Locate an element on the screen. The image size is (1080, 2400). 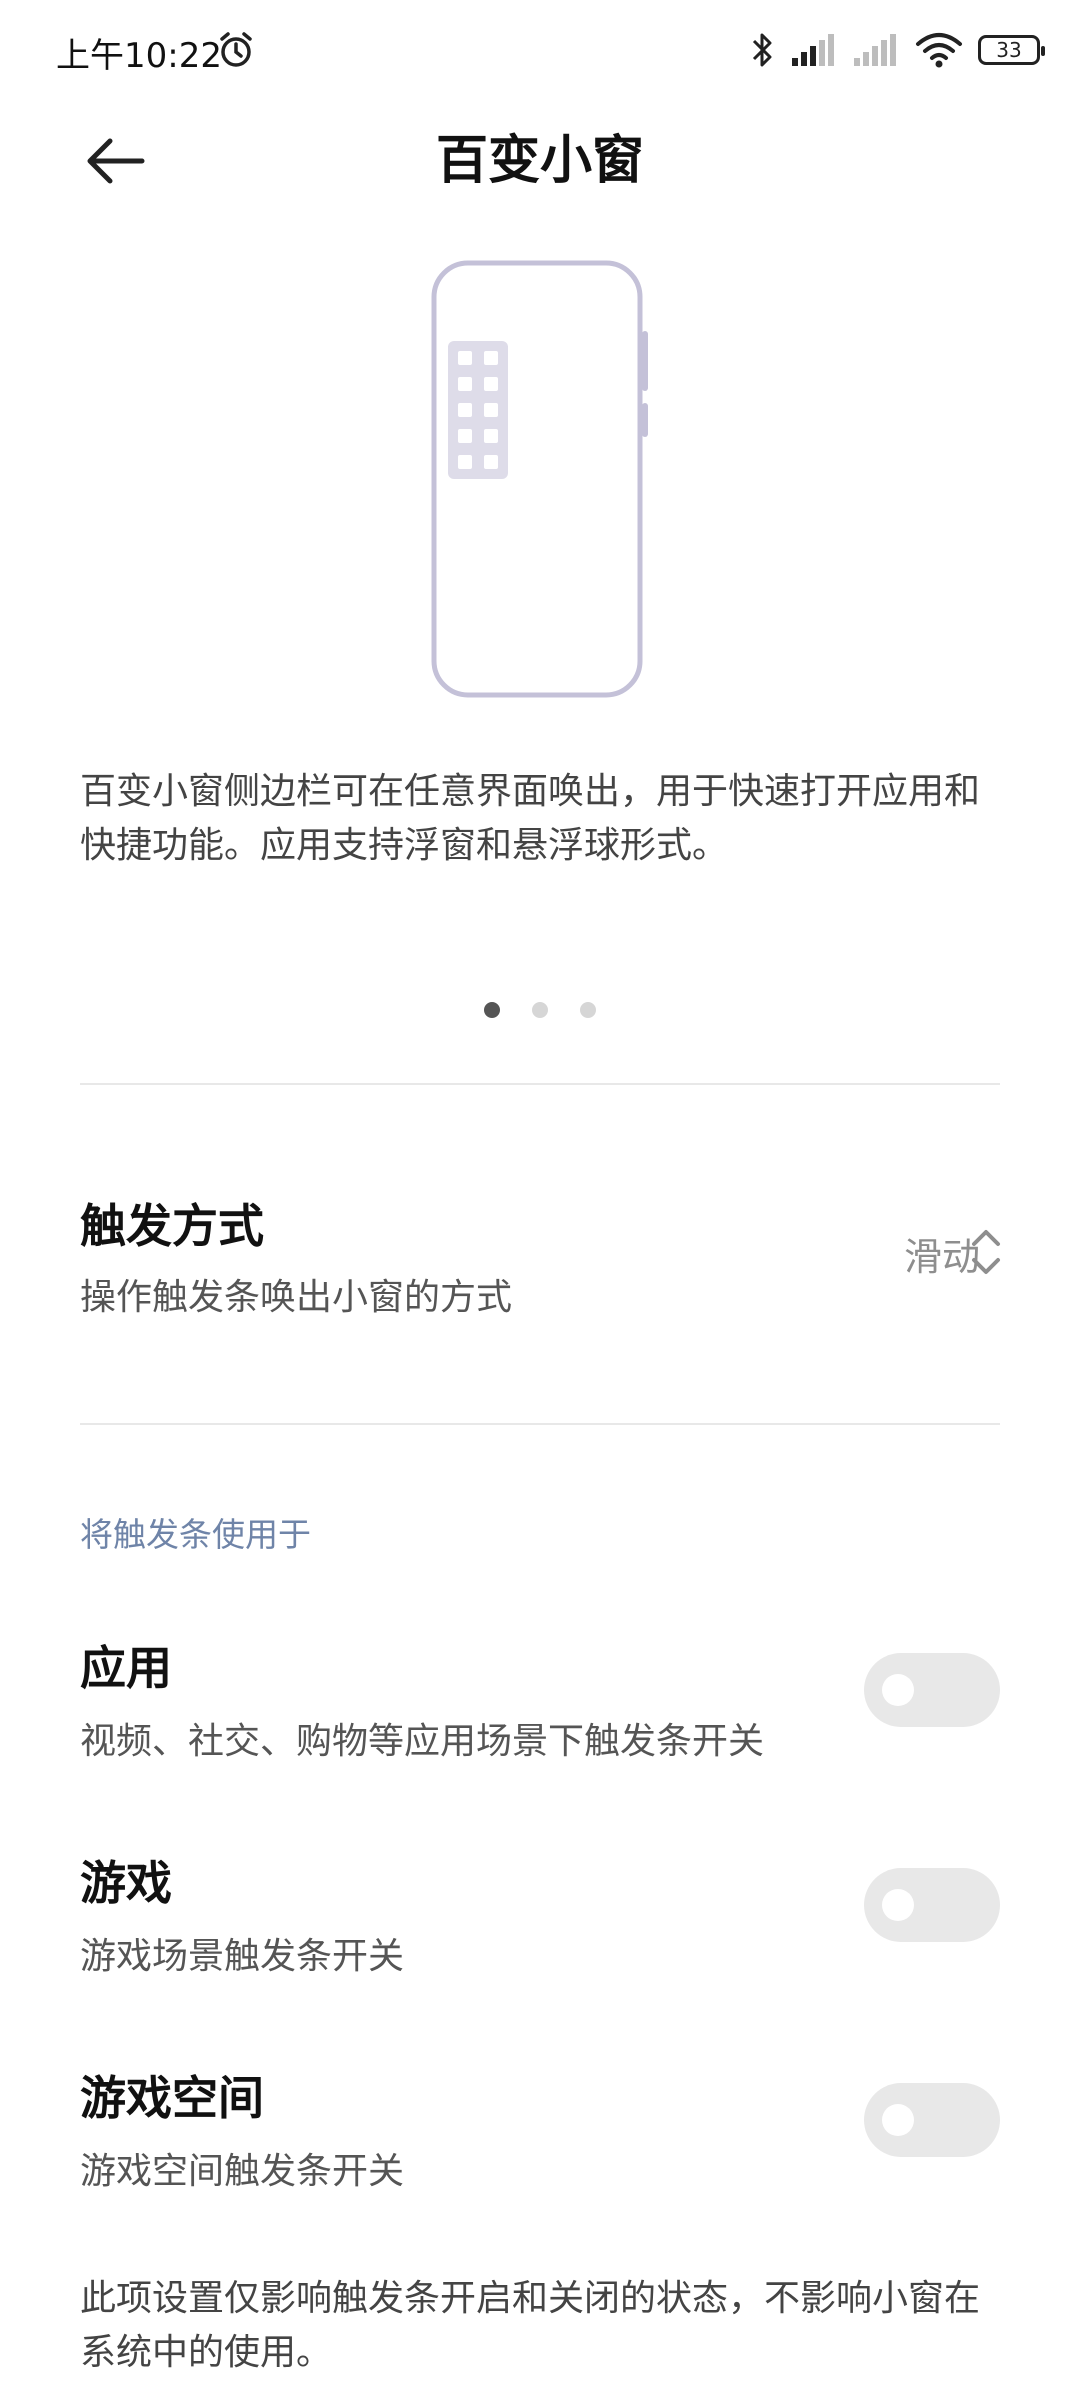
toggle-subtitle: 游戏空间触发条开关 is located at coordinates (242, 2171).